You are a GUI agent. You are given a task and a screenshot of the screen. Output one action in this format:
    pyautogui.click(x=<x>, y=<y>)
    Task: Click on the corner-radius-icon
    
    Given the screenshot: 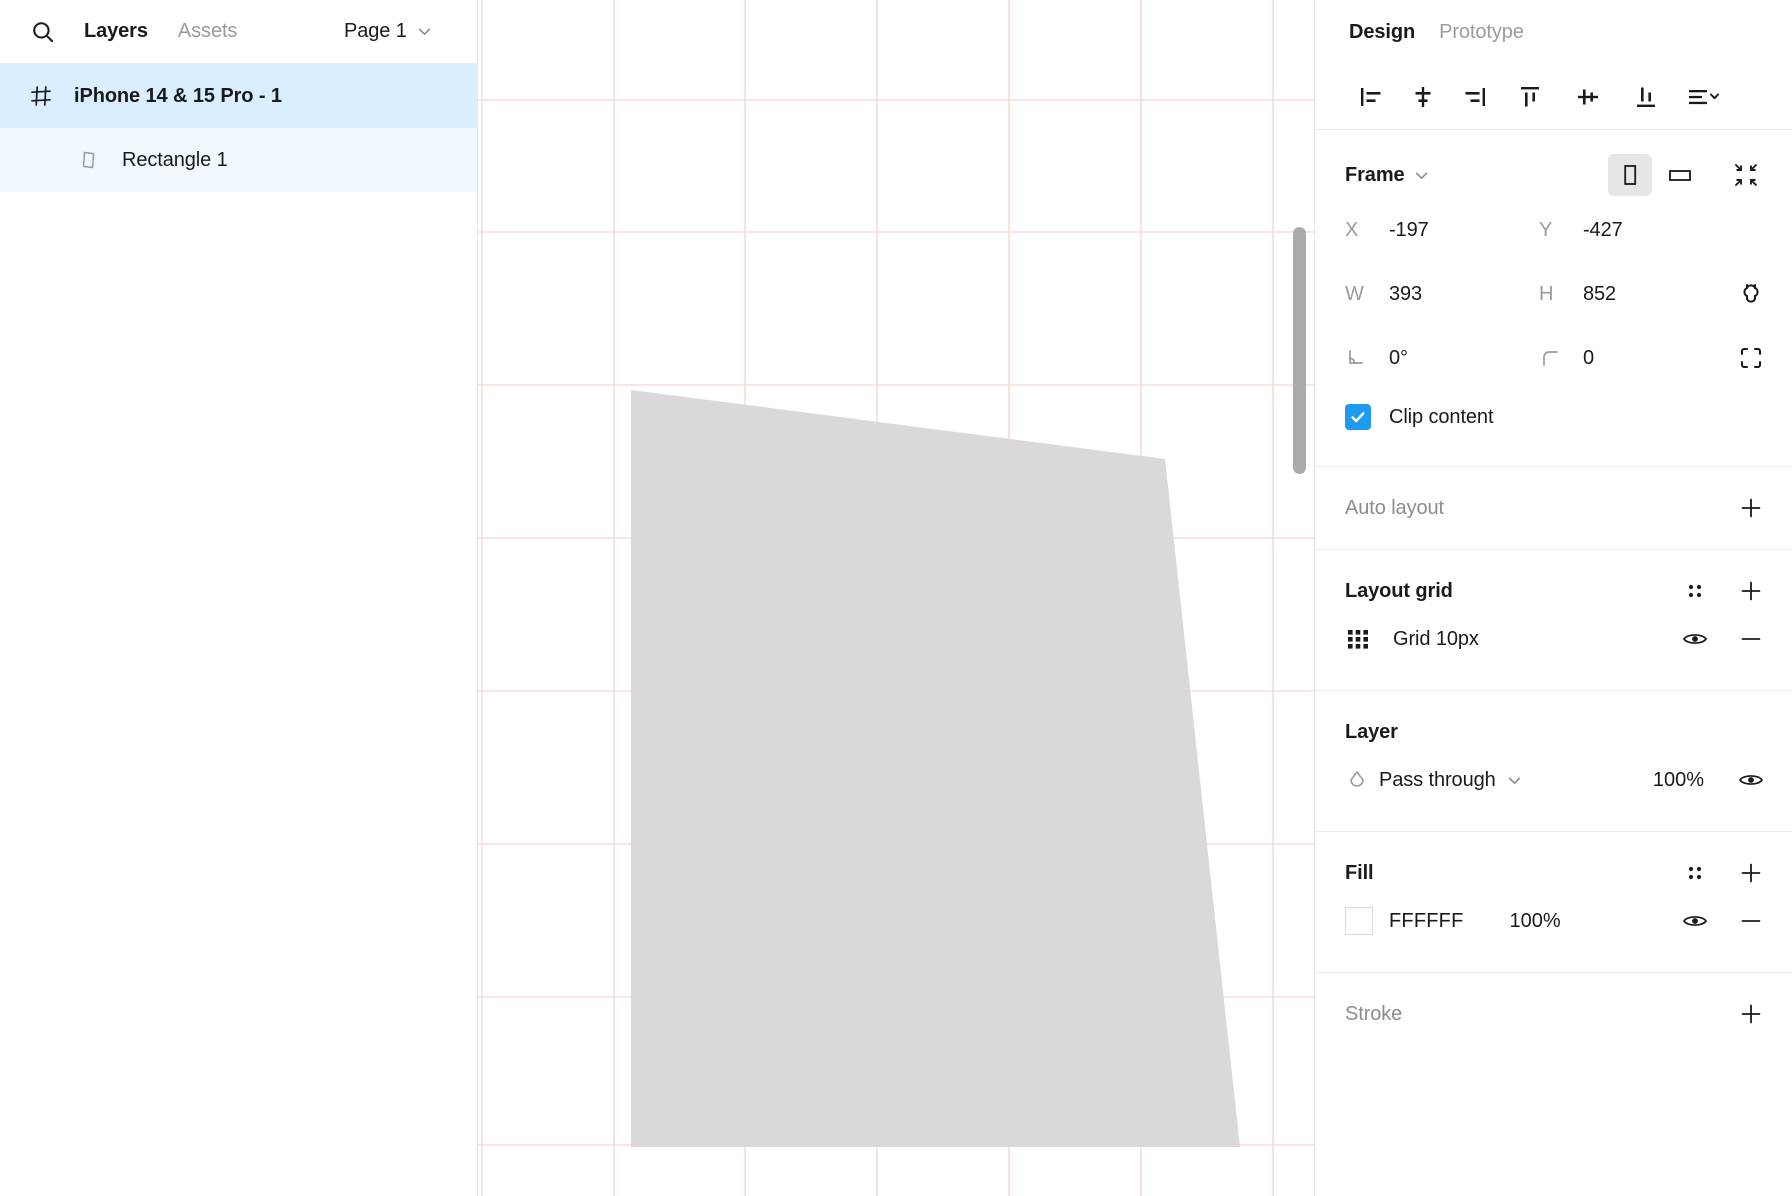 What is the action you would take?
    pyautogui.click(x=1554, y=358)
    